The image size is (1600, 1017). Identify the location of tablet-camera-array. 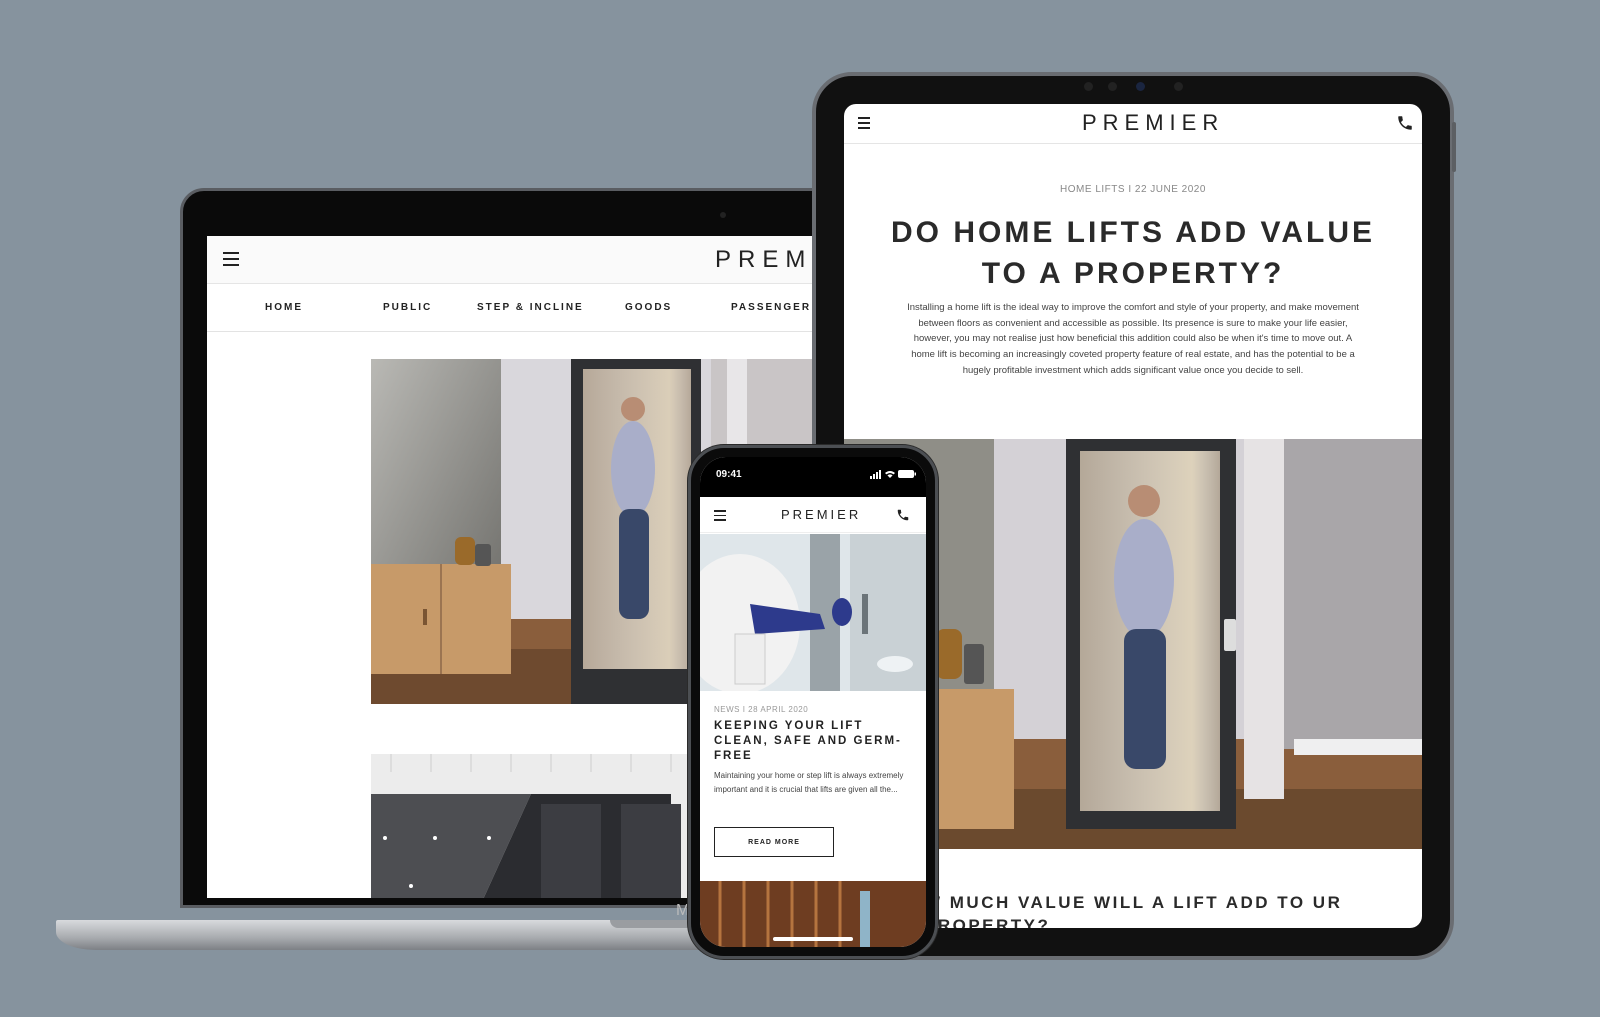
(1135, 87).